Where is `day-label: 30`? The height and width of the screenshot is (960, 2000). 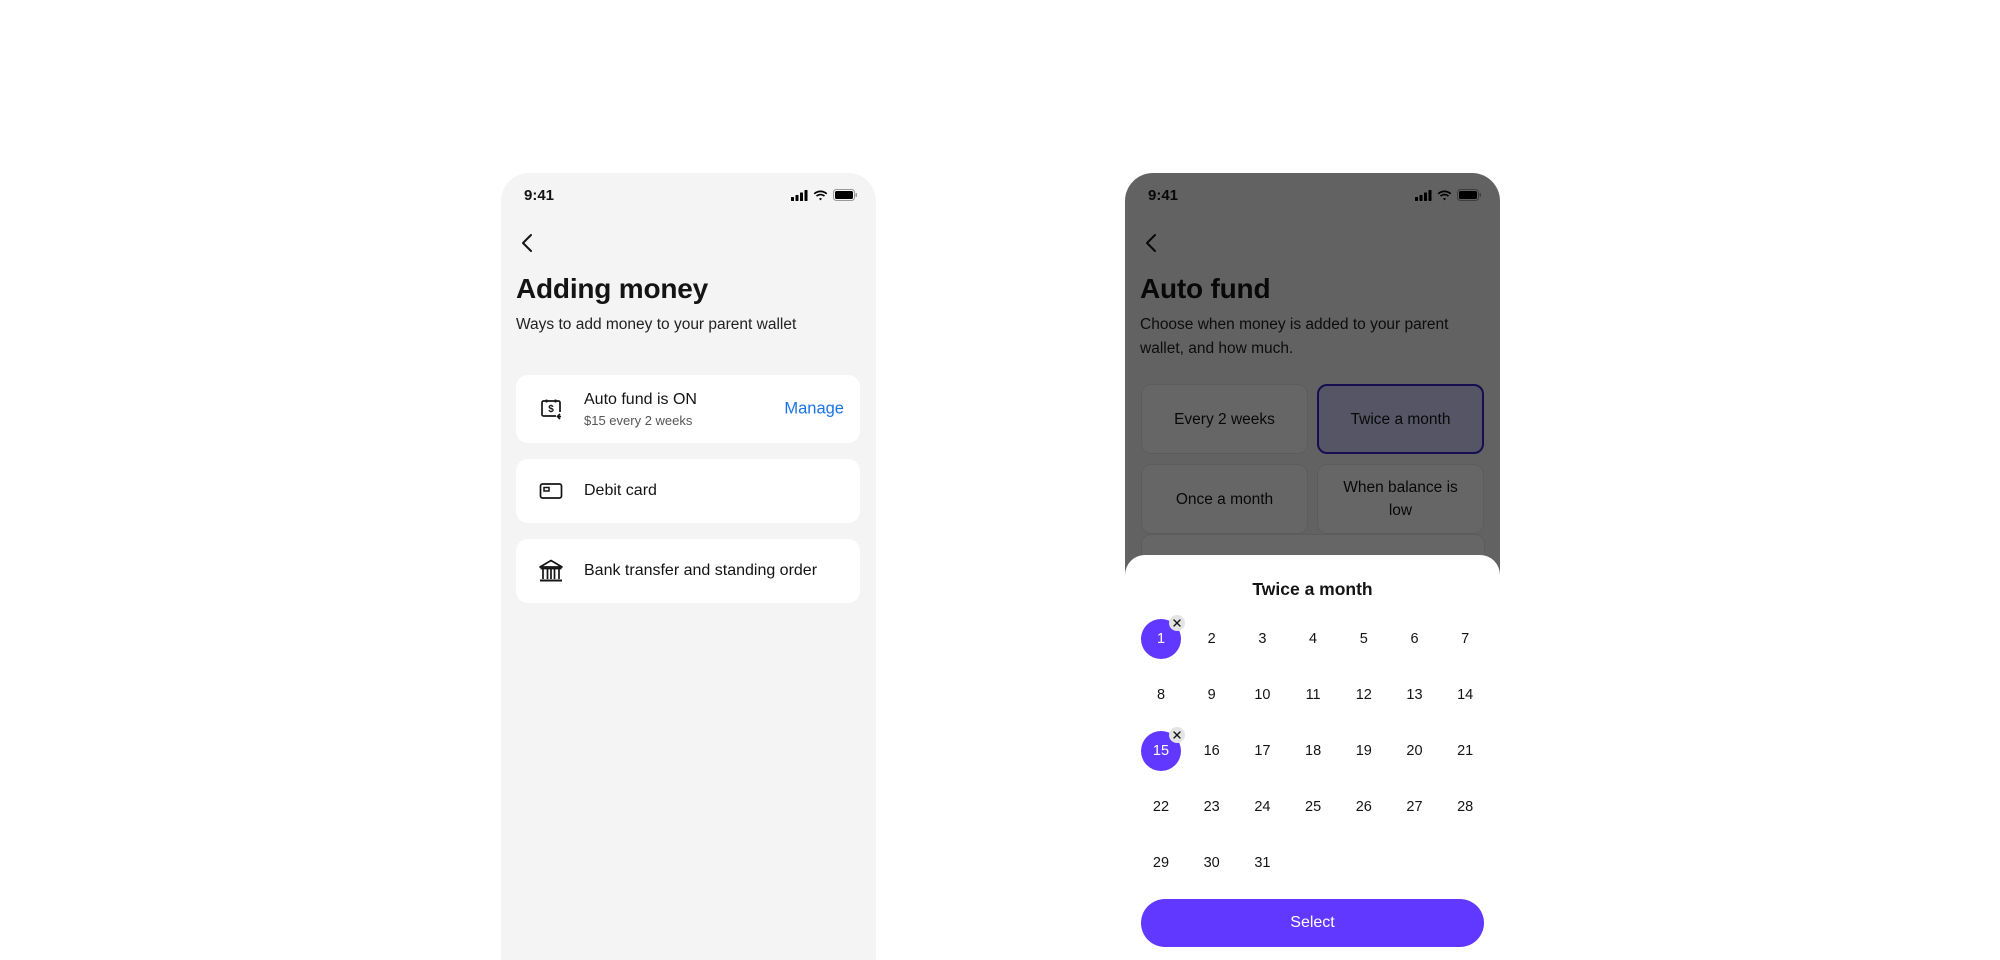 day-label: 30 is located at coordinates (1211, 863).